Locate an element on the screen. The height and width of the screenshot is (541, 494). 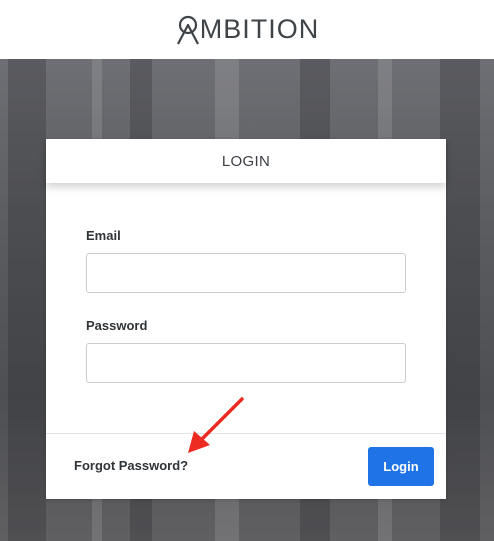
ambition-a-icon is located at coordinates (187, 30).